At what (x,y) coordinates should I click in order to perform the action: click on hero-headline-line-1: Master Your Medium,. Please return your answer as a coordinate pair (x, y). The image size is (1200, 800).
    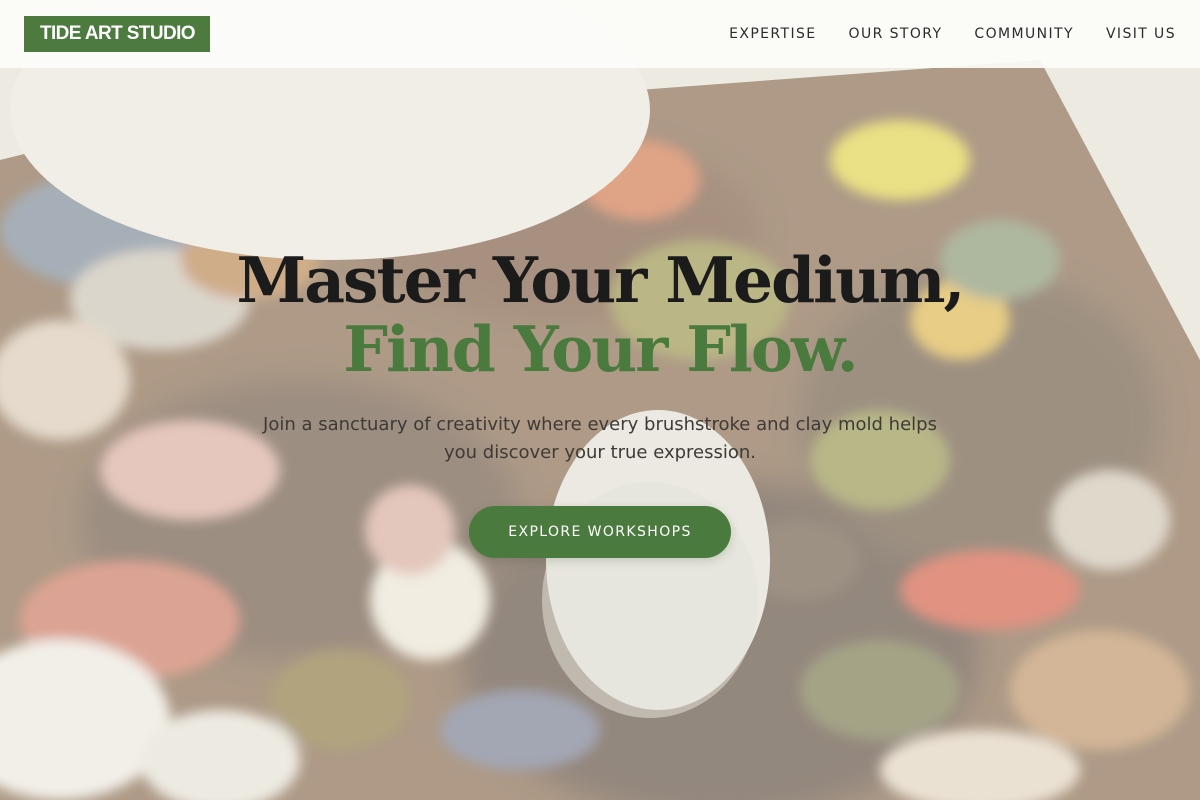
    Looking at the image, I should click on (601, 280).